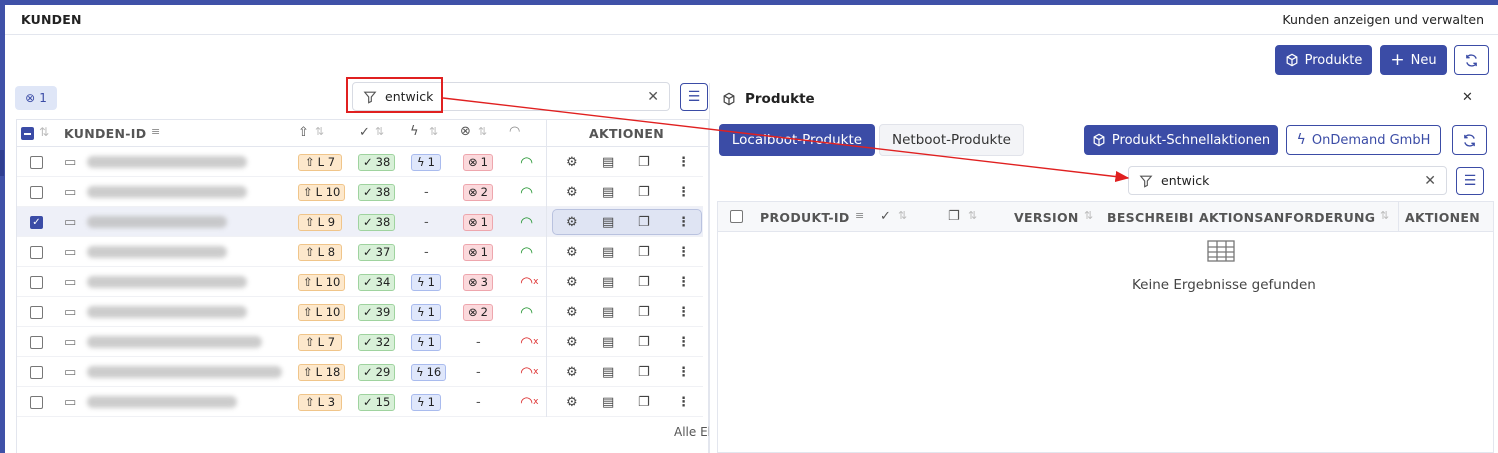  What do you see at coordinates (1181, 140) in the screenshot?
I see `product-quick-actions-button: Produkt-Schnellaktionen` at bounding box center [1181, 140].